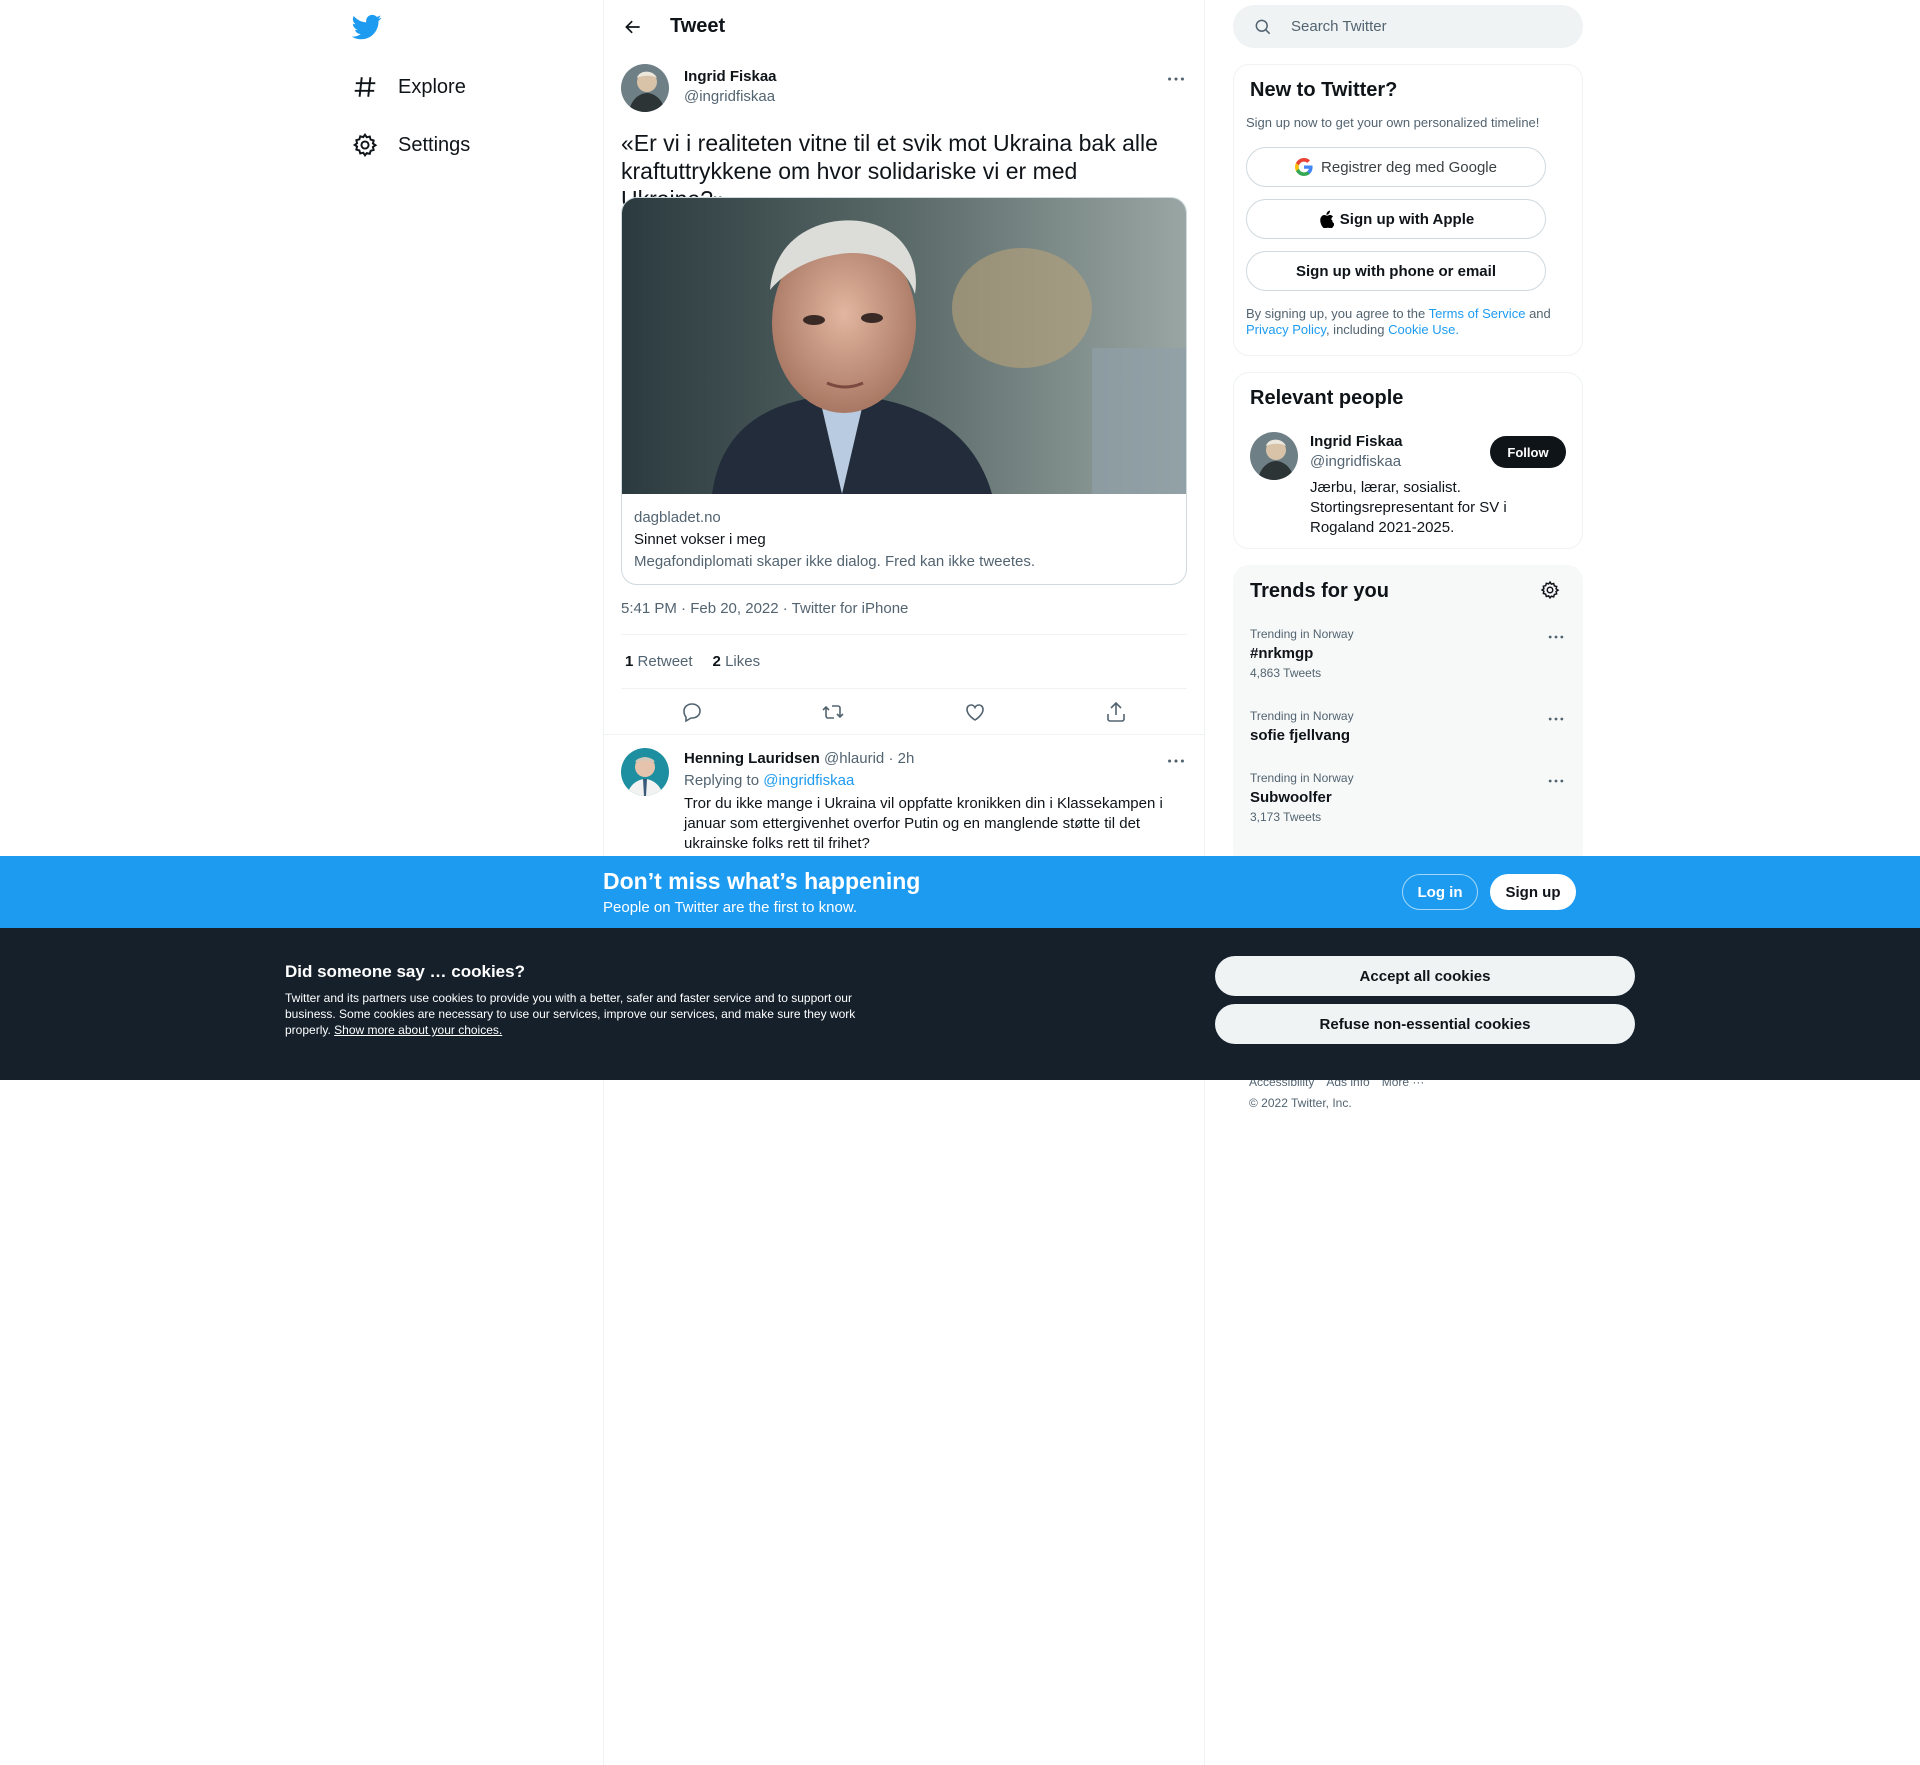  What do you see at coordinates (1116, 712) in the screenshot?
I see `share-icon` at bounding box center [1116, 712].